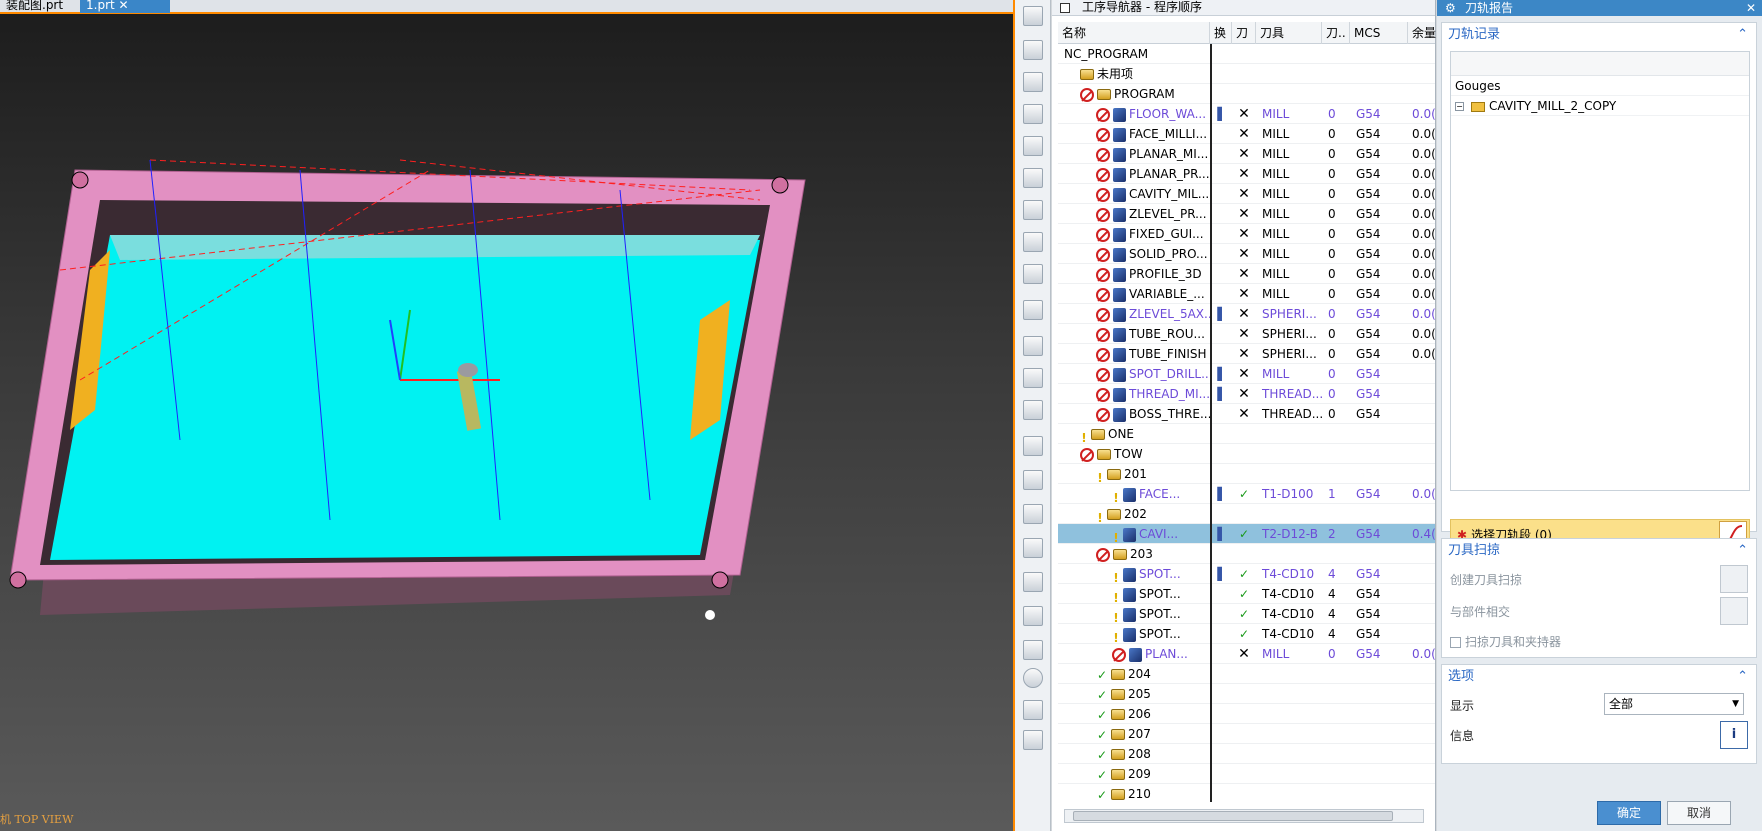 The image size is (1762, 831). What do you see at coordinates (1246, 54) in the screenshot?
I see `table-row: NC_PROGRAM` at bounding box center [1246, 54].